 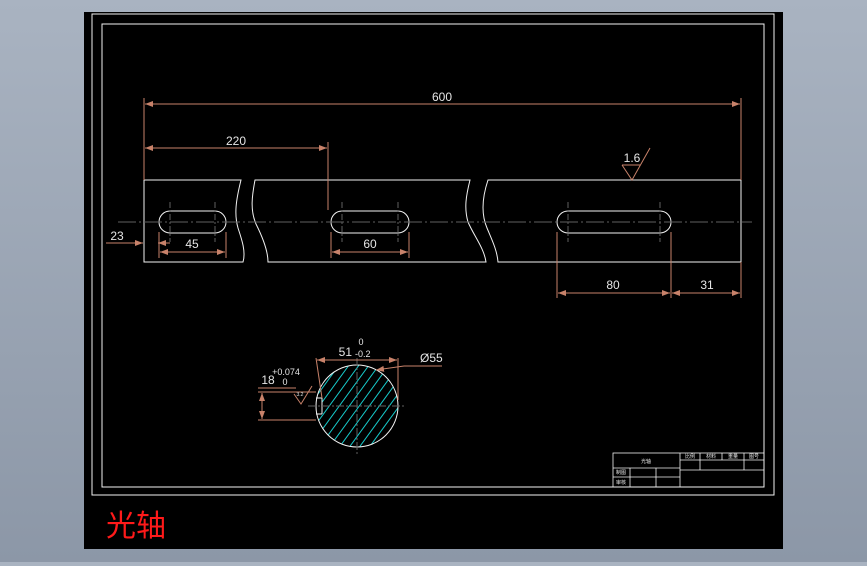 What do you see at coordinates (360, 342) in the screenshot?
I see `section-depth-upper-tol: 0` at bounding box center [360, 342].